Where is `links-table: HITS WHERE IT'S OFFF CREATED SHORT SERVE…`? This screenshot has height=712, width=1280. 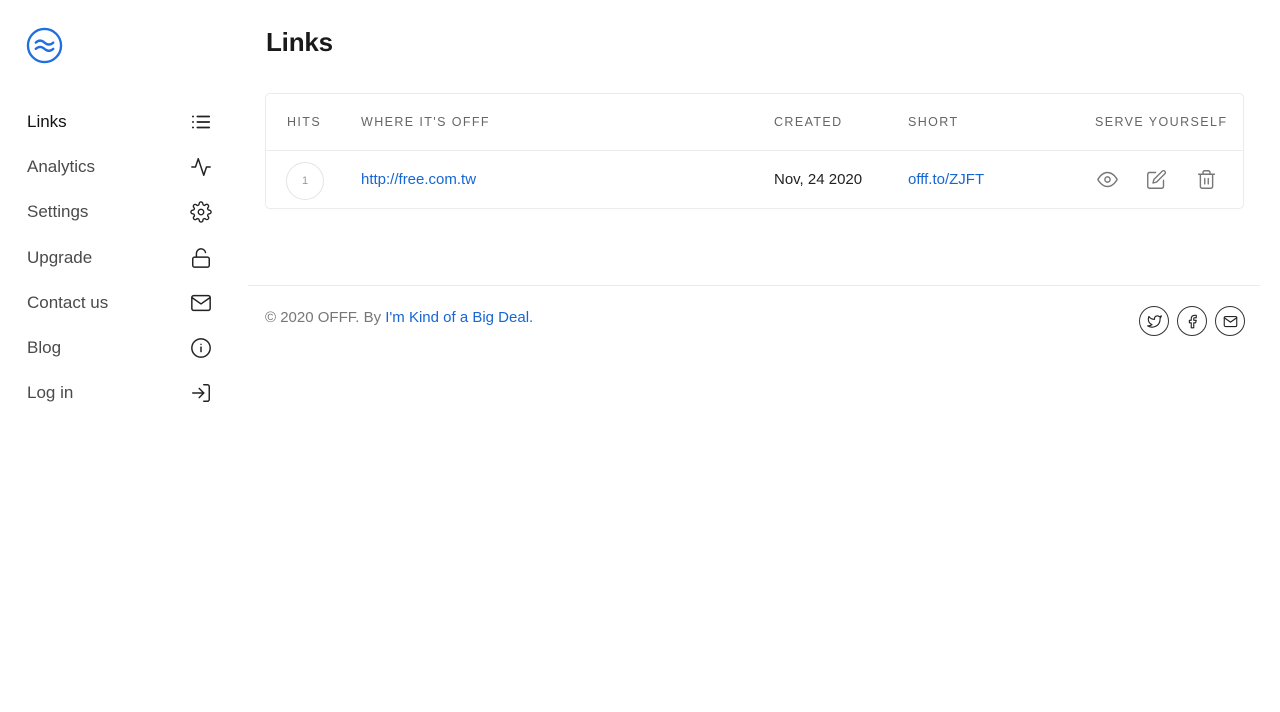
links-table: HITS WHERE IT'S OFFF CREATED SHORT SERVE… is located at coordinates (754, 151).